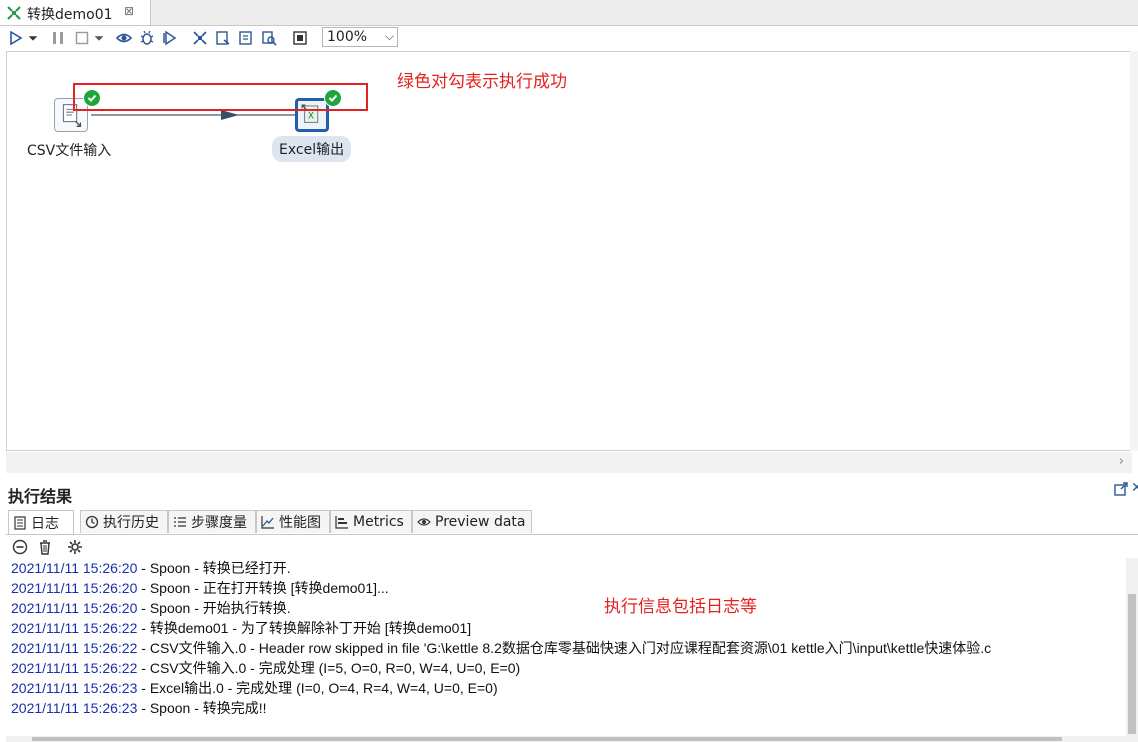  I want to click on editor-tab-bar: 转换demo01 ⊠, so click(569, 13).